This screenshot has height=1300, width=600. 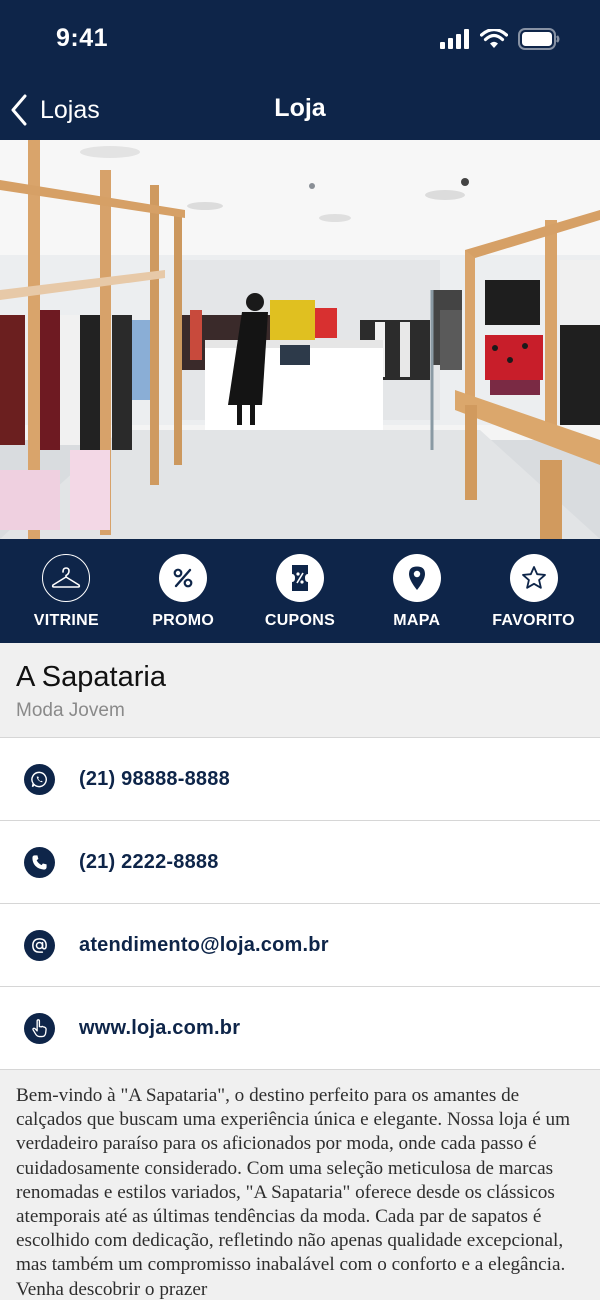 I want to click on email-row: atendimento@loja.com.br, so click(x=300, y=945).